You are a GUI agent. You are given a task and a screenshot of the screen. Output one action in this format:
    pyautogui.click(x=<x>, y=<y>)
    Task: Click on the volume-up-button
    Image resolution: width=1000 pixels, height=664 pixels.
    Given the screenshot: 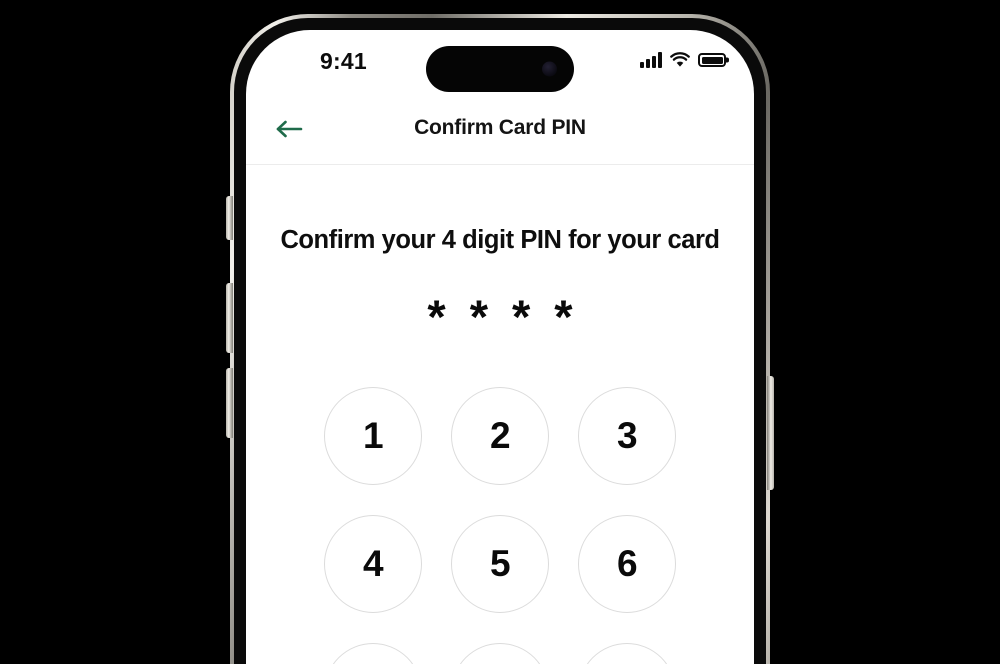 What is the action you would take?
    pyautogui.click(x=229, y=318)
    